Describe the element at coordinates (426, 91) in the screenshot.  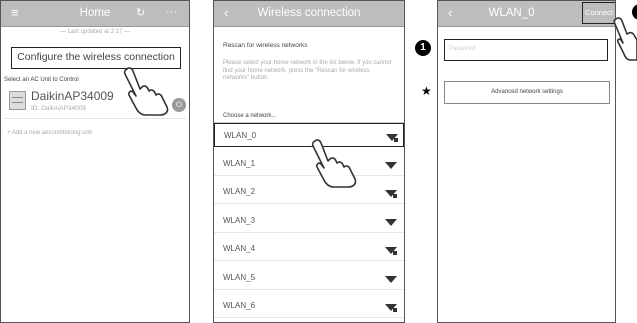
I see `star-marker: ★` at that location.